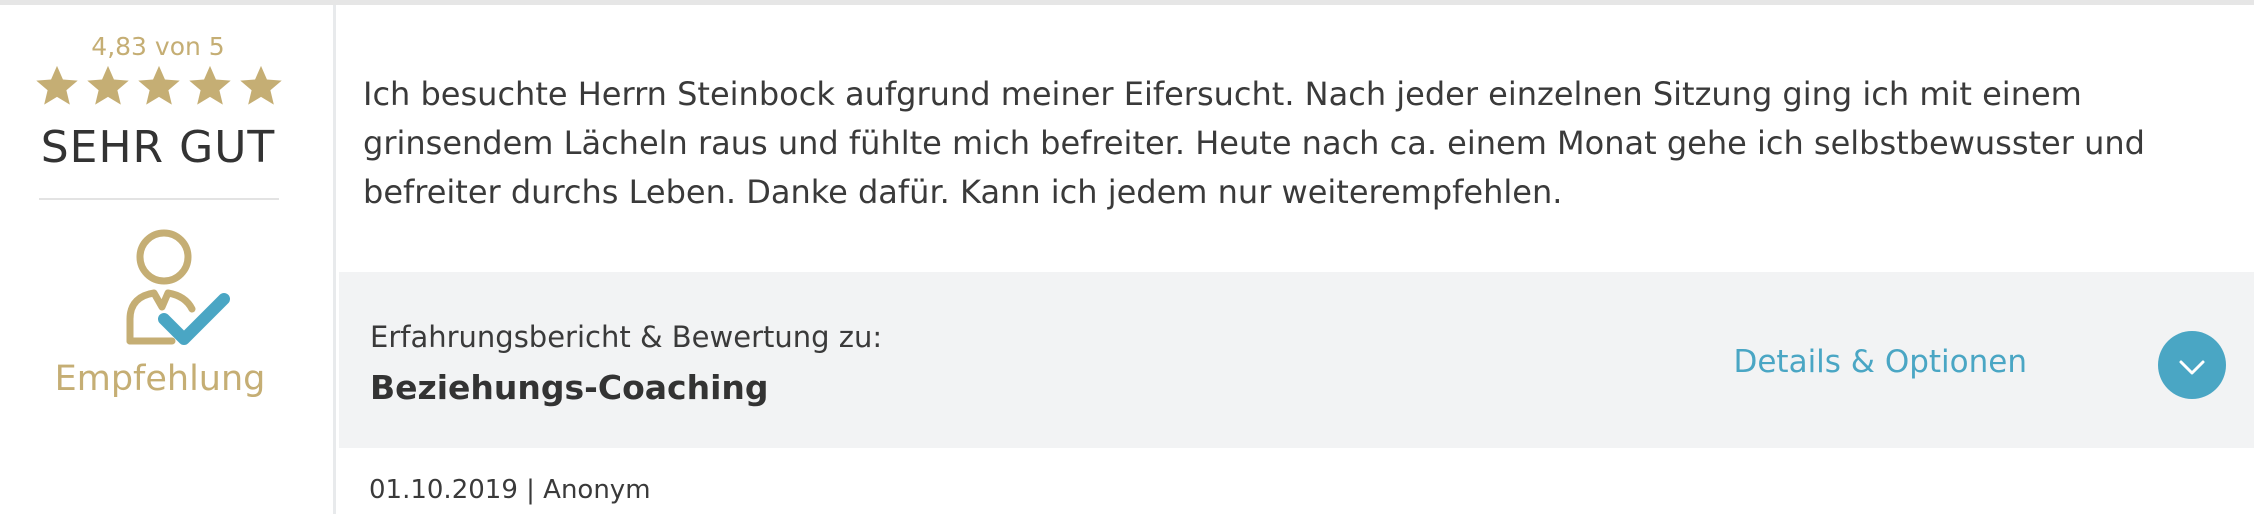  Describe the element at coordinates (1127, 2) in the screenshot. I see `top-border` at that location.